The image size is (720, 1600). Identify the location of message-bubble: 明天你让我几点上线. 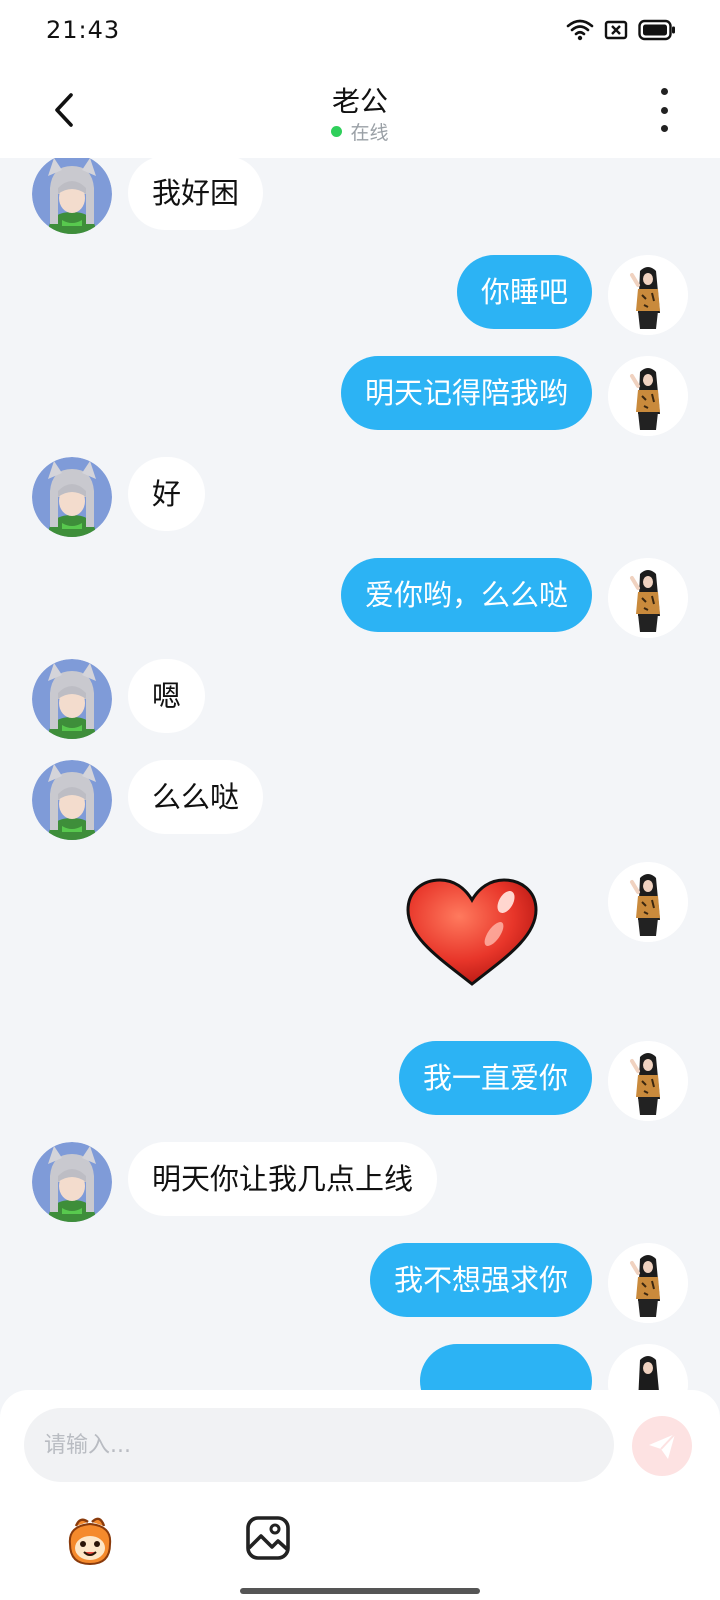
(283, 1179).